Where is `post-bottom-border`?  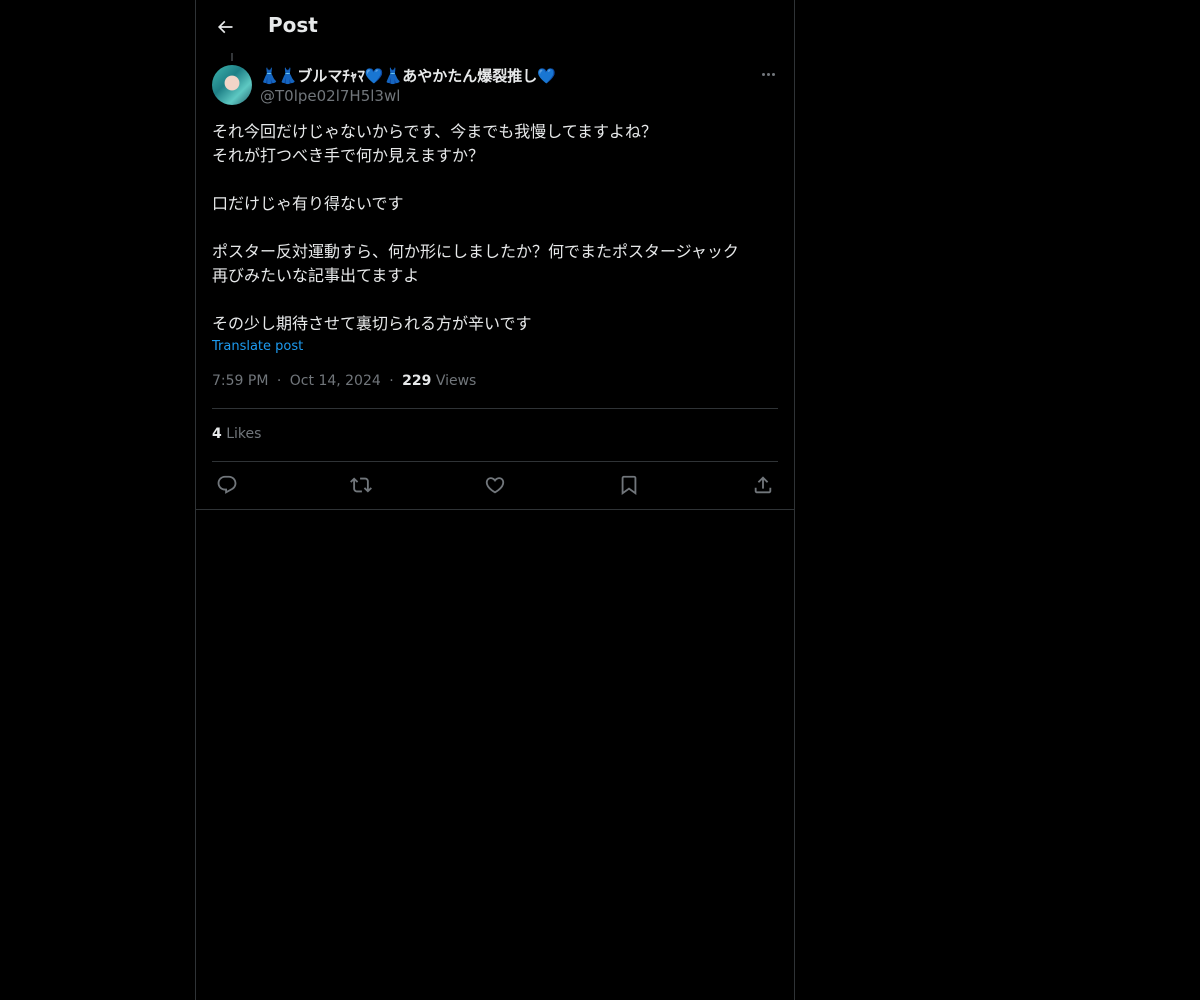 post-bottom-border is located at coordinates (495, 509).